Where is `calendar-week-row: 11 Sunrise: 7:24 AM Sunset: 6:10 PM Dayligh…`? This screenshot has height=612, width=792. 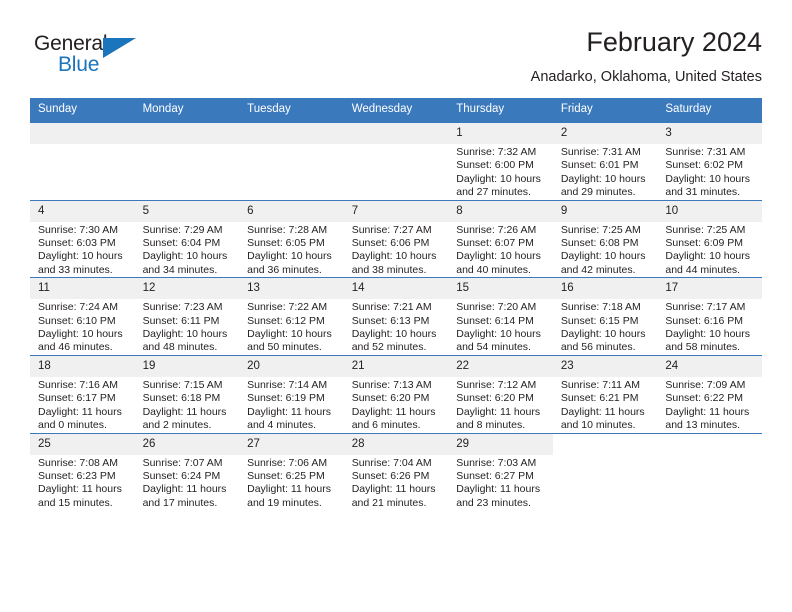 calendar-week-row: 11 Sunrise: 7:24 AM Sunset: 6:10 PM Dayligh… is located at coordinates (396, 316).